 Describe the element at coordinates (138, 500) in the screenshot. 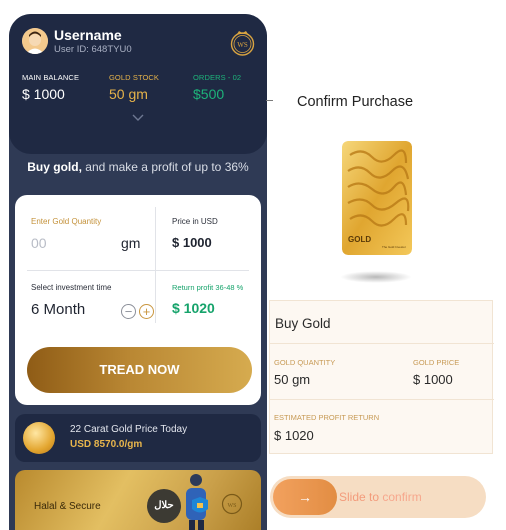

I see `halal-banner: Halal & Secure حلال WS` at that location.